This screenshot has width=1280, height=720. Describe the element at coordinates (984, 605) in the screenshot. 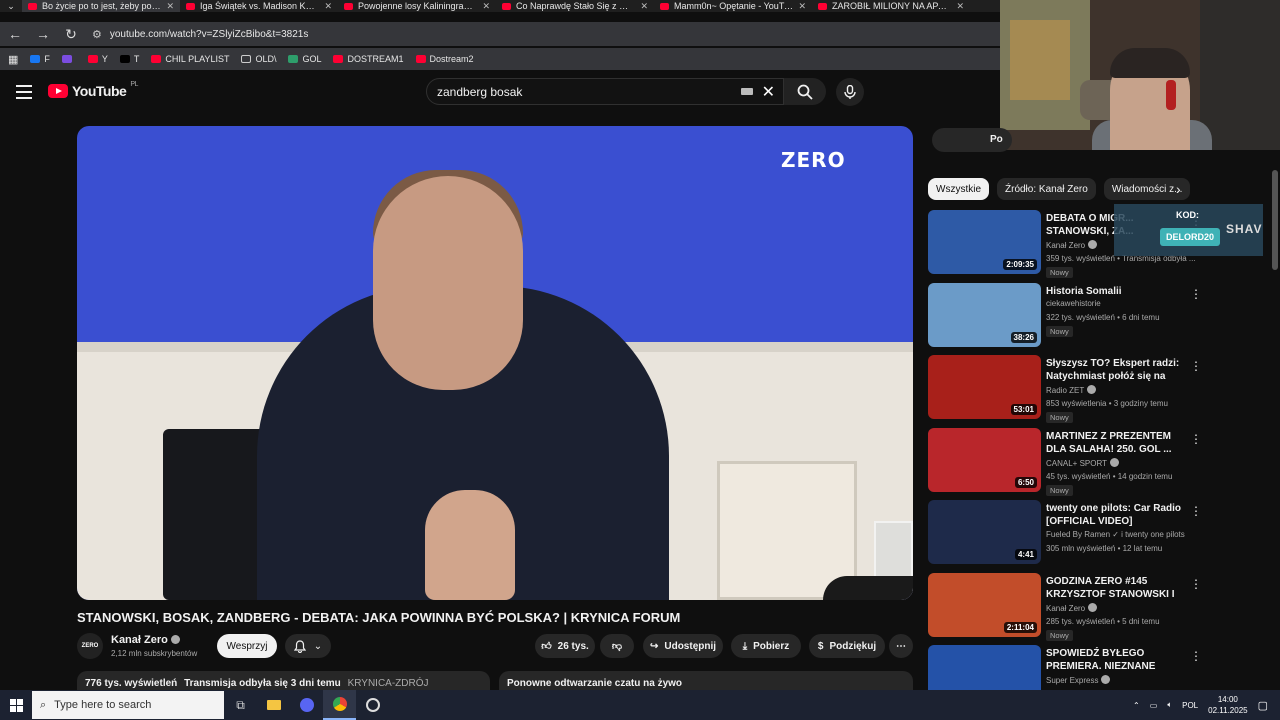

I see `video-thumbnail: 2:11:04` at that location.